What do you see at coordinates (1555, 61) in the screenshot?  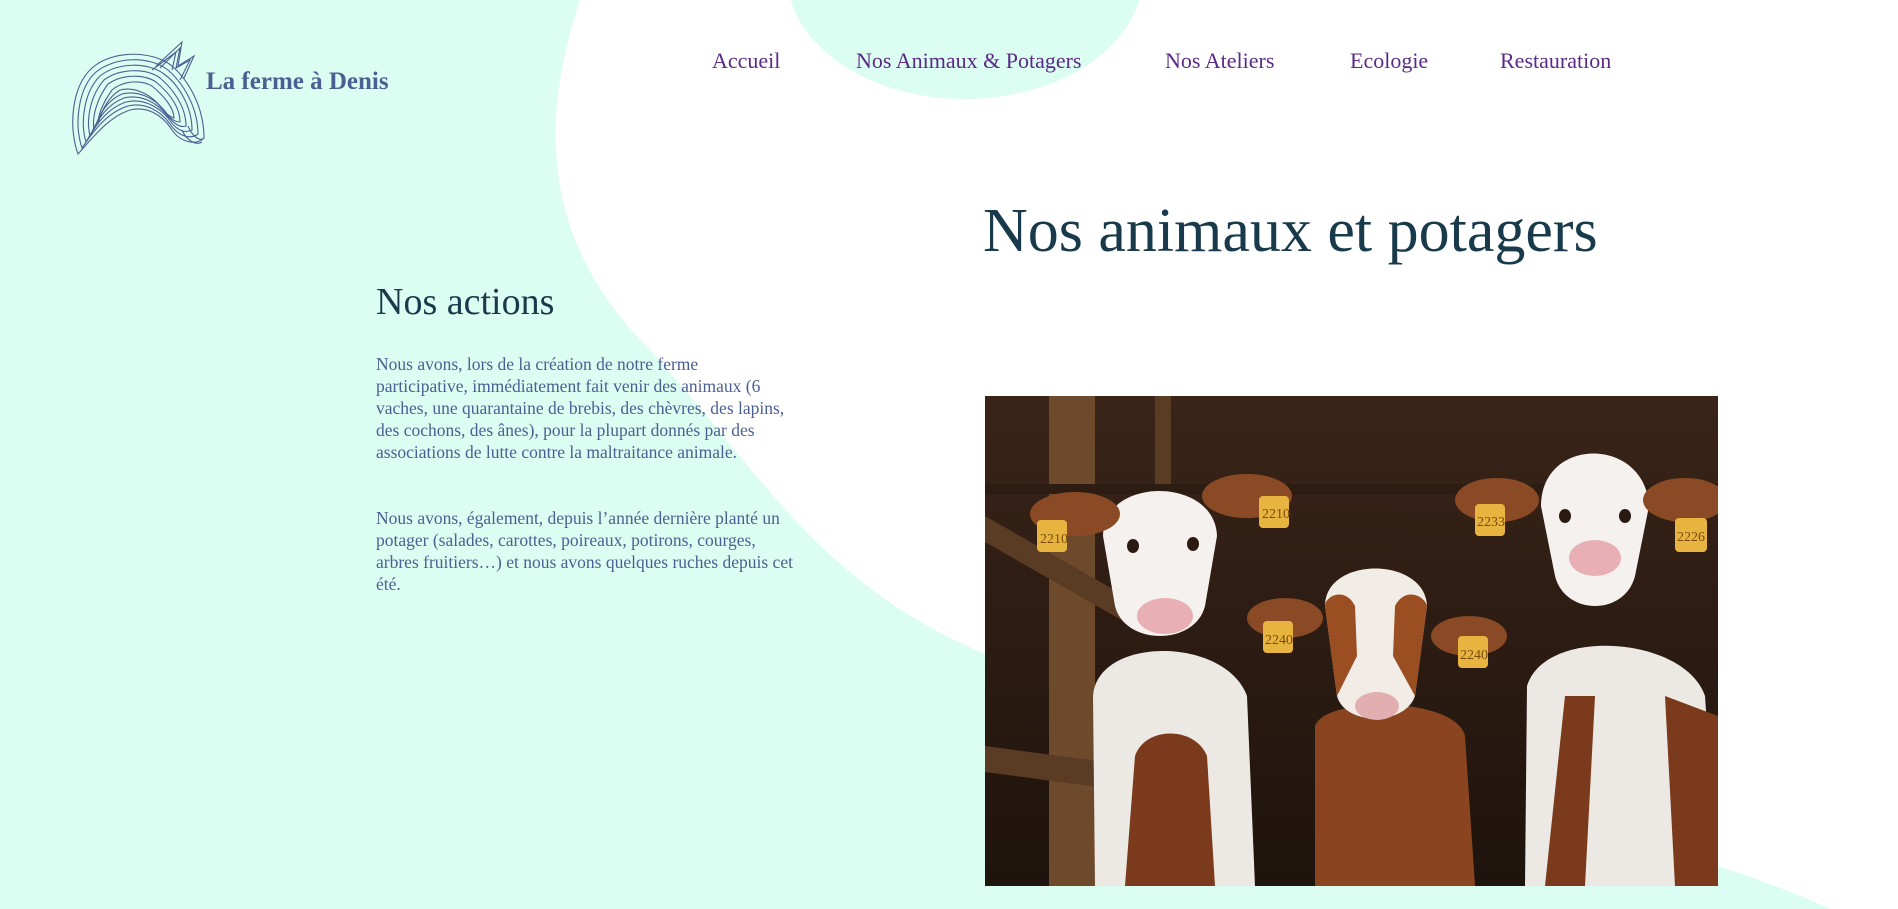 I see `nav-item-restauration: Restauration` at bounding box center [1555, 61].